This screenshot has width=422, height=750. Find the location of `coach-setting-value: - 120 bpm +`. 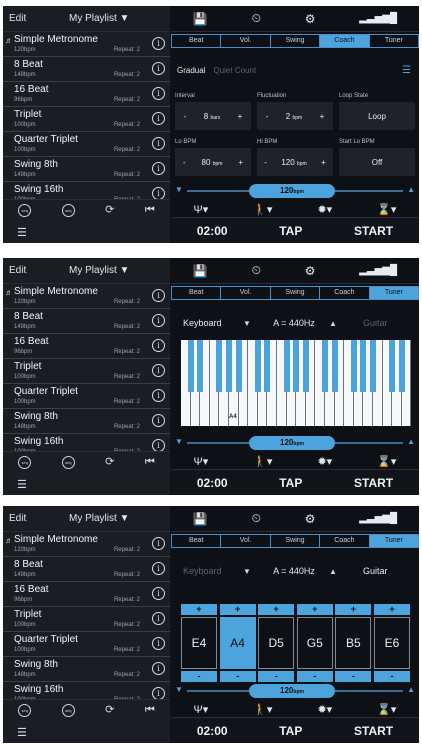

coach-setting-value: - 120 bpm + is located at coordinates (295, 162).